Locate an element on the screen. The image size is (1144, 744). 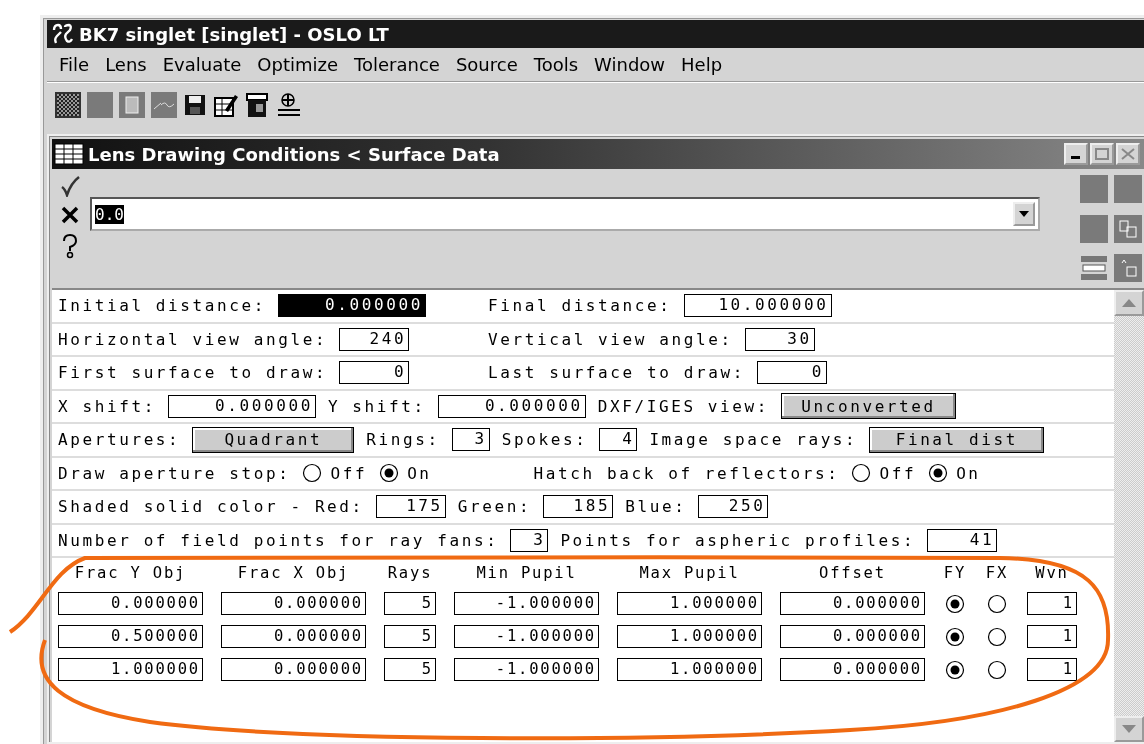
close-button is located at coordinates (1128, 154).